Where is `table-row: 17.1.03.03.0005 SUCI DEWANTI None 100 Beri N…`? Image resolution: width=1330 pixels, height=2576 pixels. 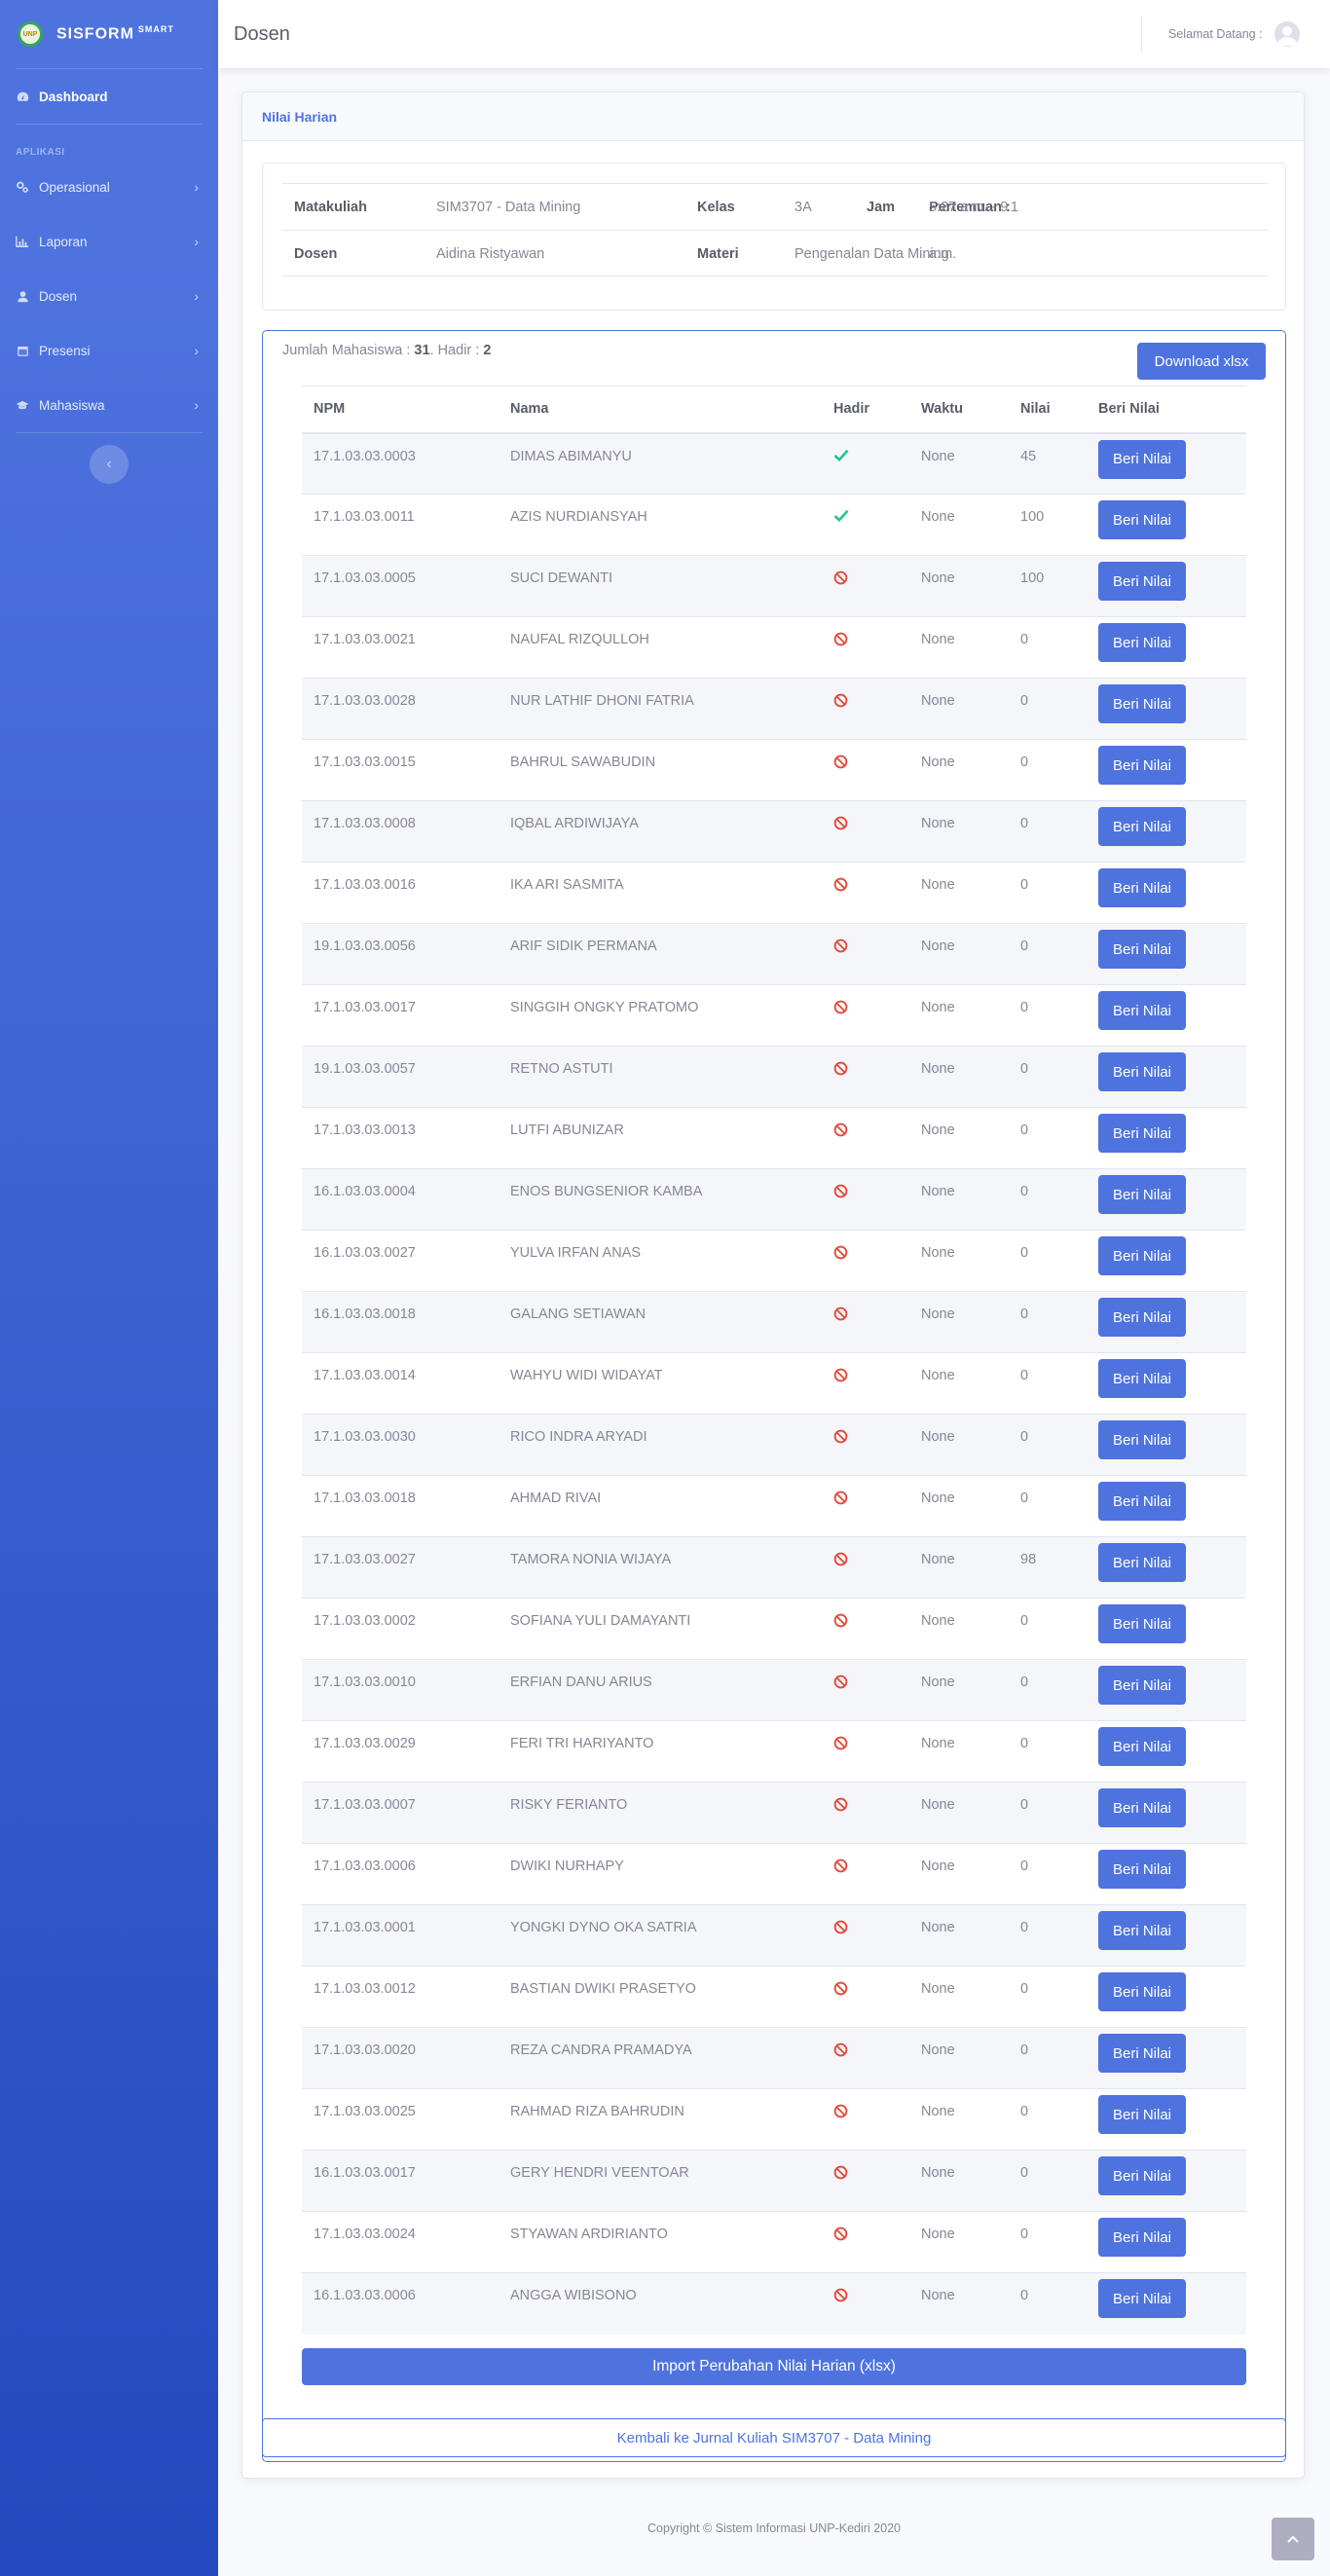 table-row: 17.1.03.03.0005 SUCI DEWANTI None 100 Beri N… is located at coordinates (774, 586).